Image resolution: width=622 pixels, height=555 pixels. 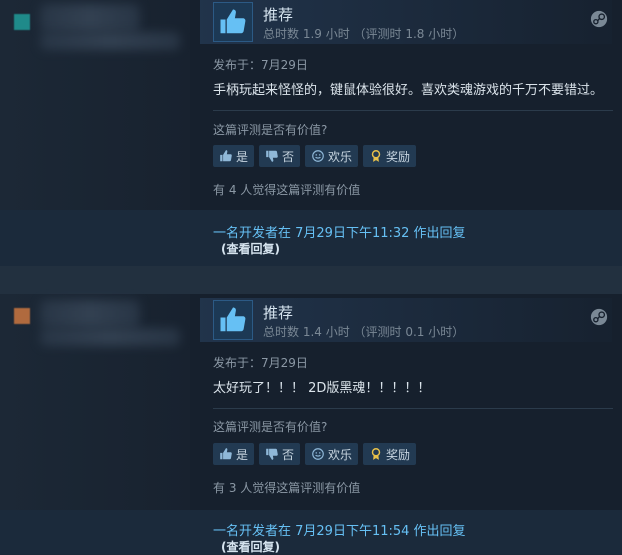 I want to click on recommendation-header: 推荐 总时数 1.4 小时 （评测时 0.1 小时）, so click(x=406, y=320).